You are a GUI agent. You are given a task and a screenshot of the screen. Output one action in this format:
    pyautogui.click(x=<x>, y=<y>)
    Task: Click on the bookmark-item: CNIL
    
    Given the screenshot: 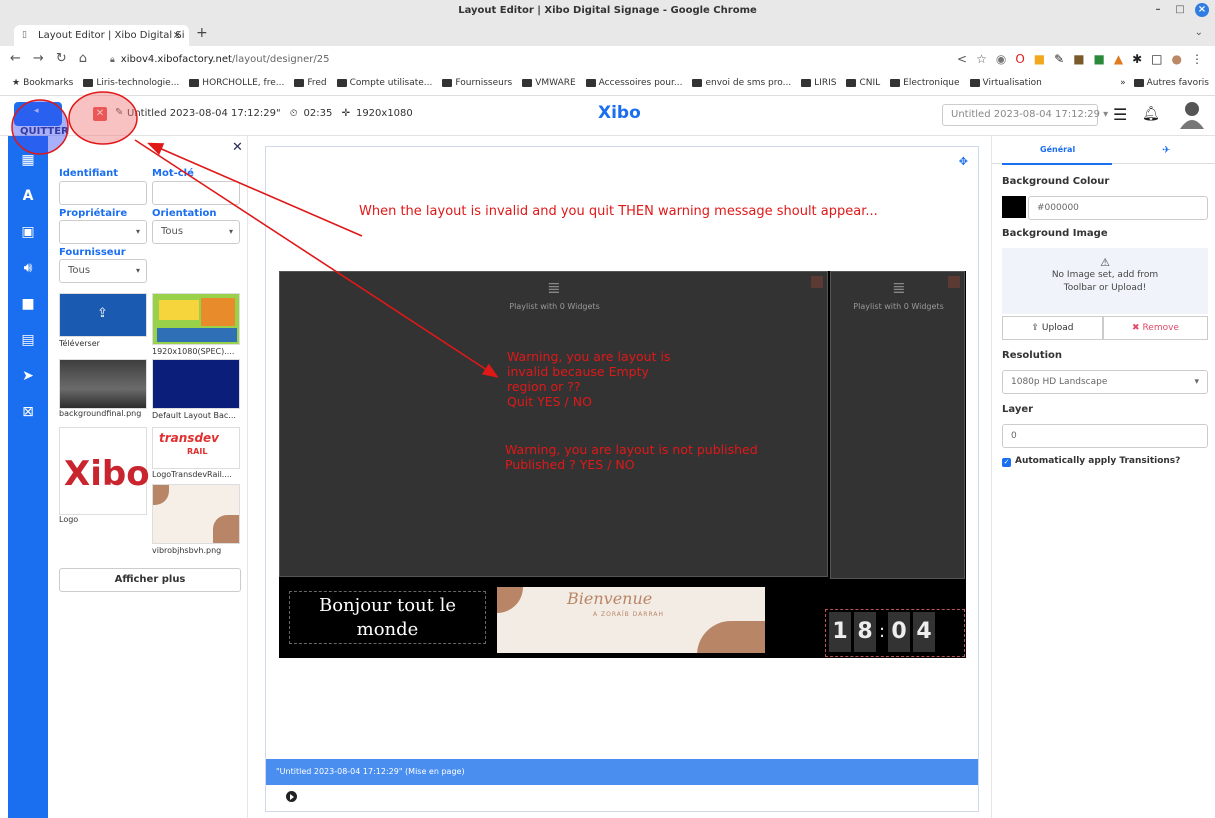 What is the action you would take?
    pyautogui.click(x=863, y=83)
    